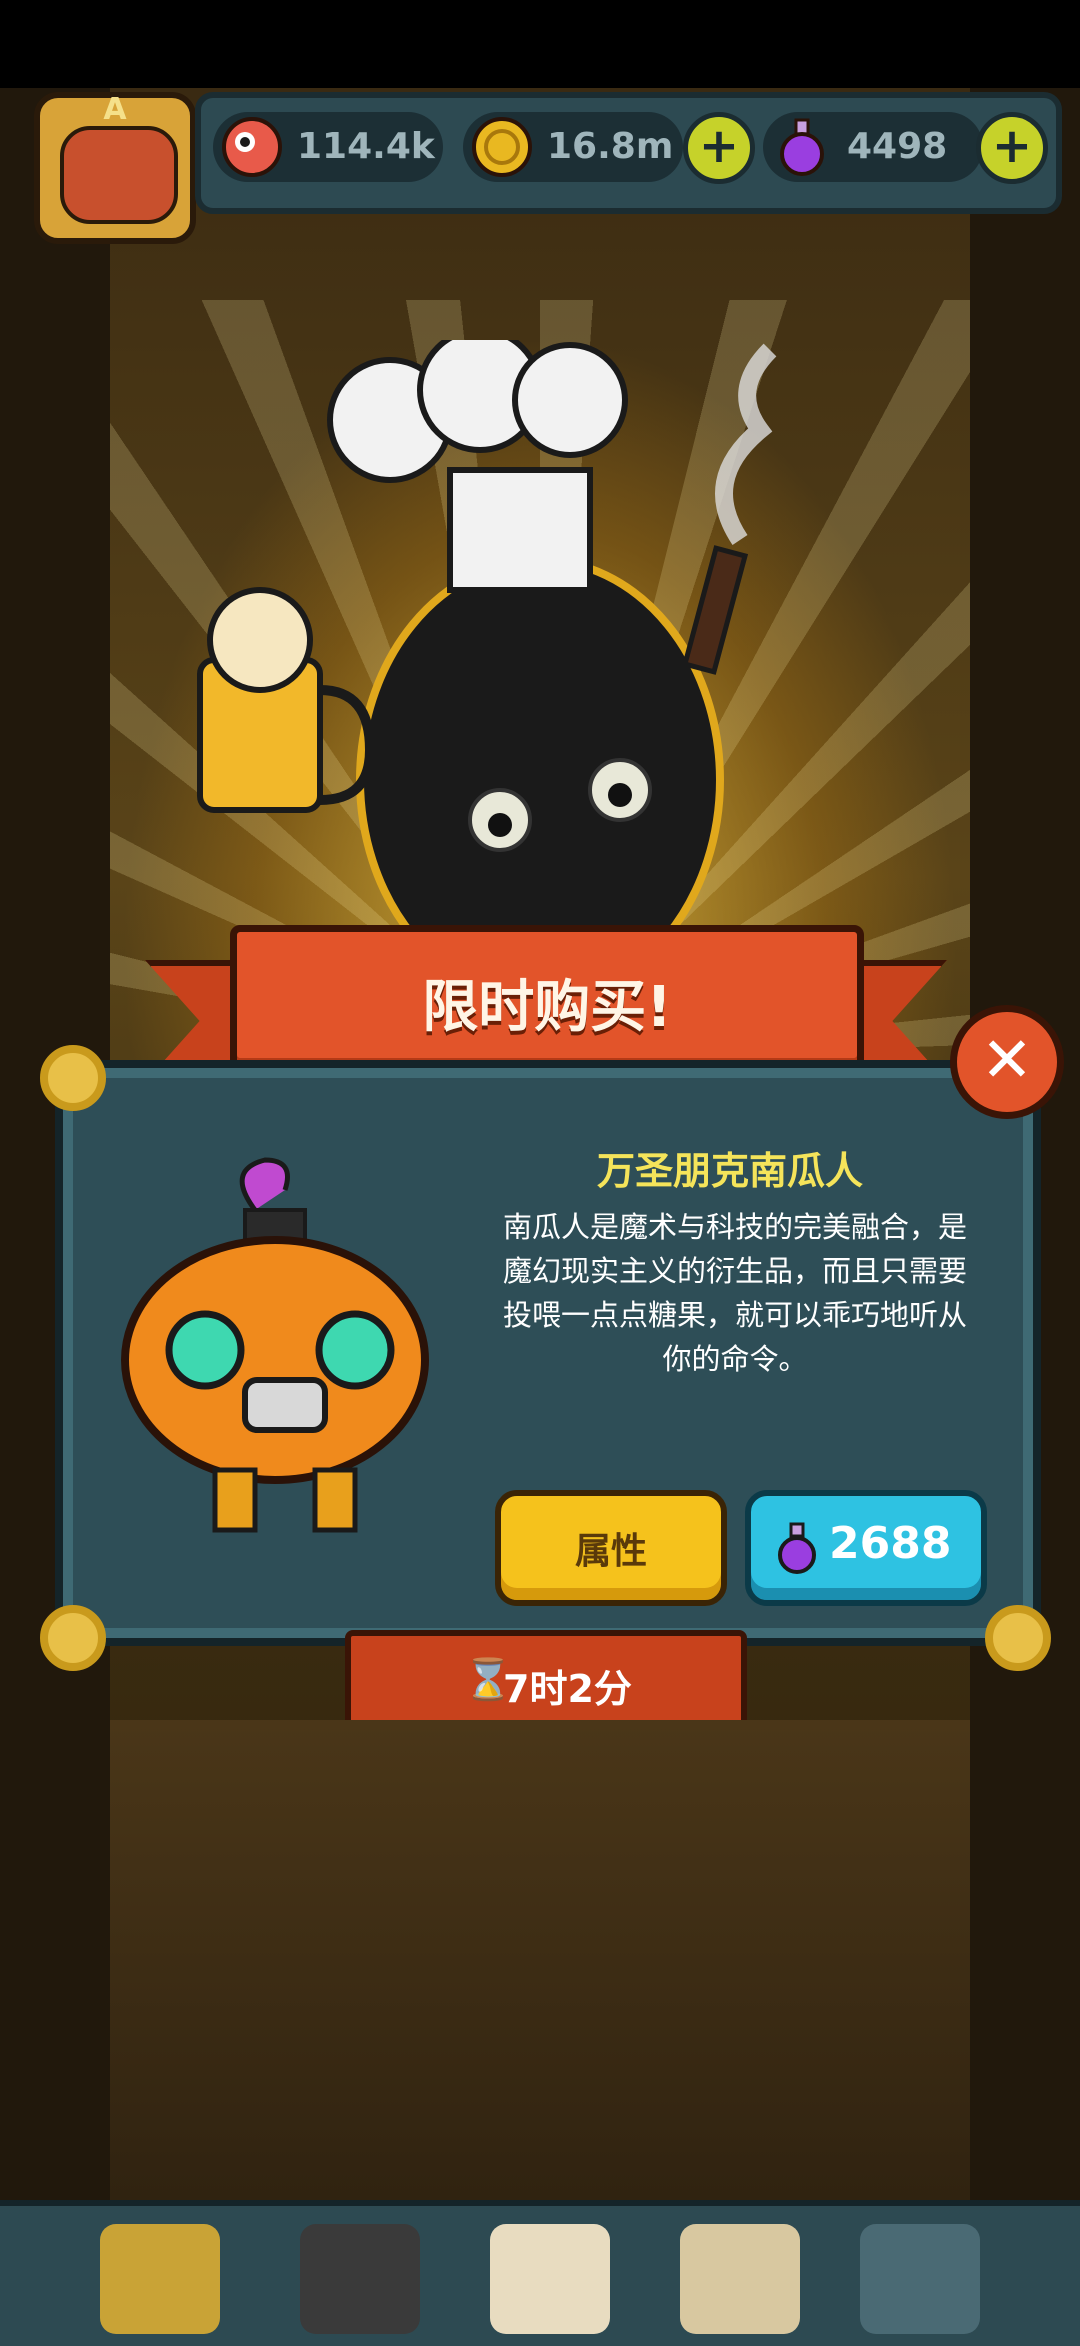 Image resolution: width=1080 pixels, height=2346 pixels. What do you see at coordinates (890, 1543) in the screenshot?
I see `price-value: 2688` at bounding box center [890, 1543].